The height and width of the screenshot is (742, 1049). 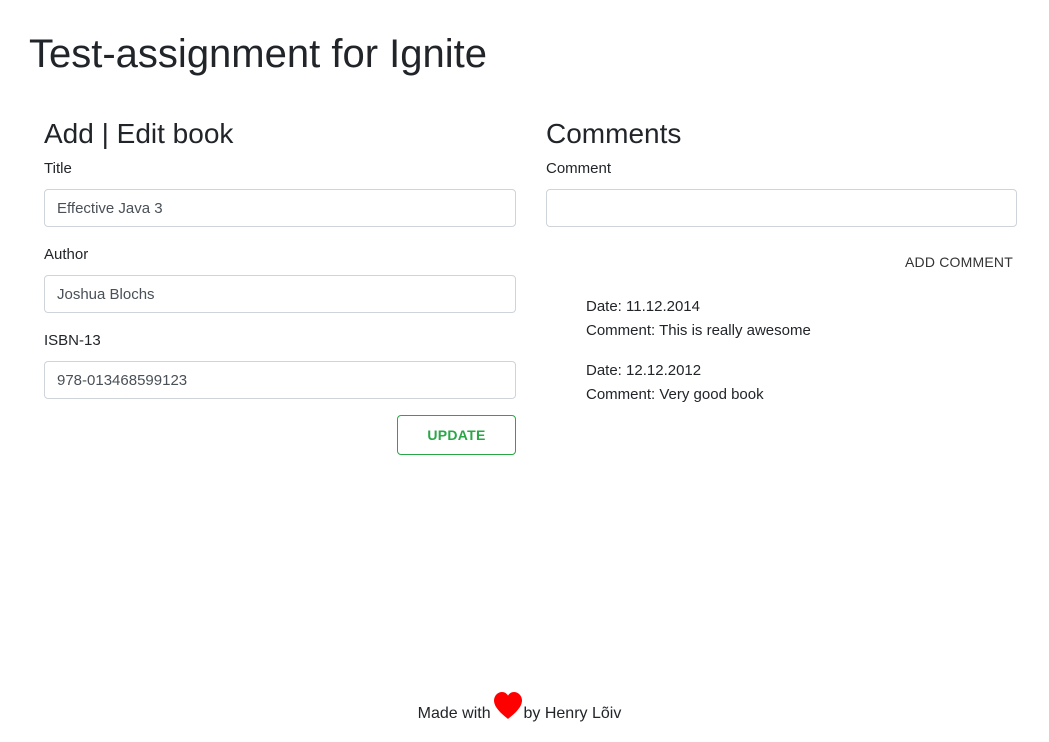 I want to click on book-form-heading: Add | Edit book, so click(x=139, y=133).